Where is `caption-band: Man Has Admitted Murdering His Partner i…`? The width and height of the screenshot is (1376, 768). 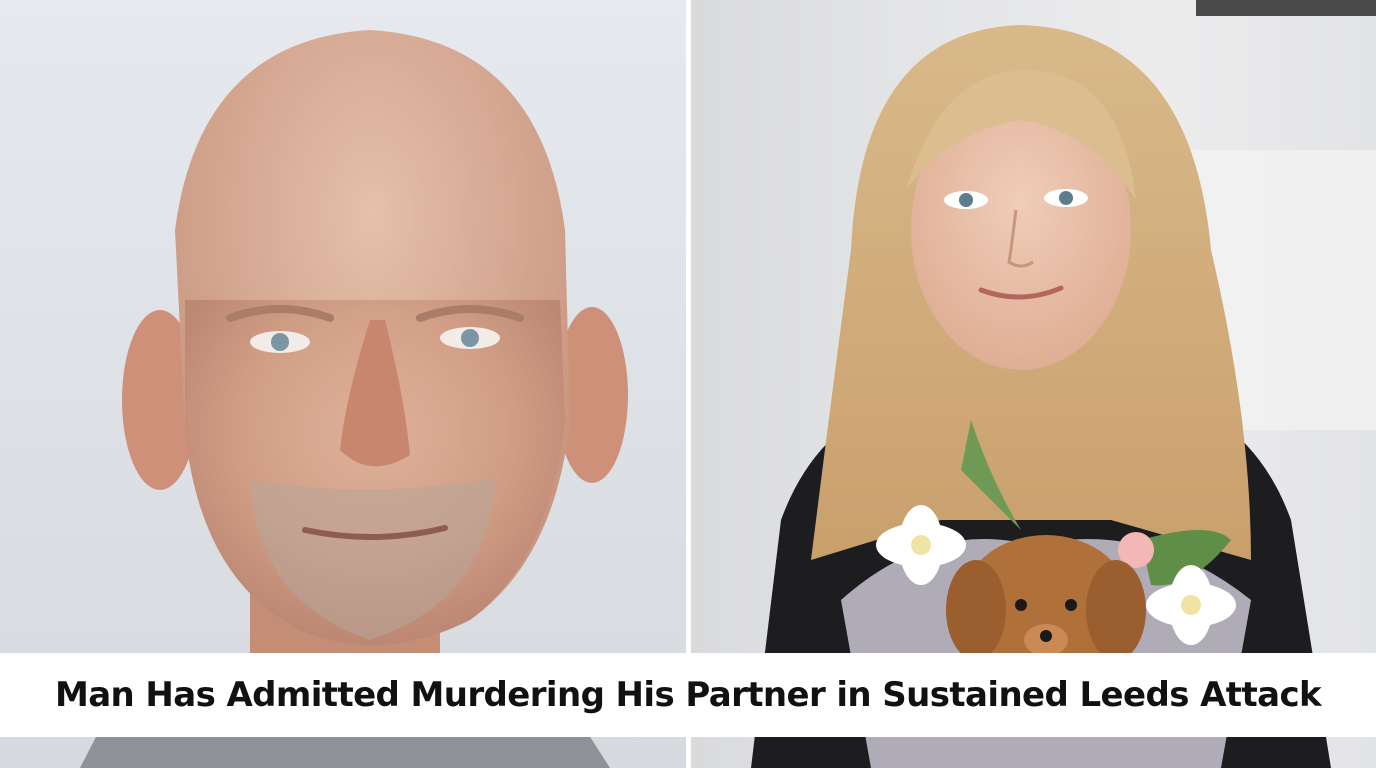 caption-band: Man Has Admitted Murdering His Partner i… is located at coordinates (688, 695).